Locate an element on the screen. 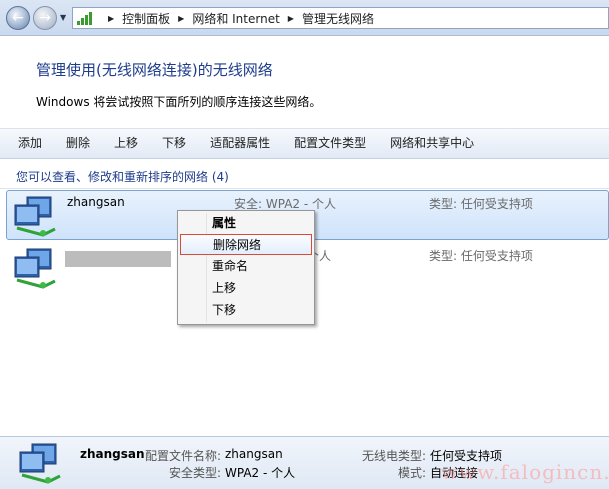  forward-arrow-icon: → is located at coordinates (45, 18).